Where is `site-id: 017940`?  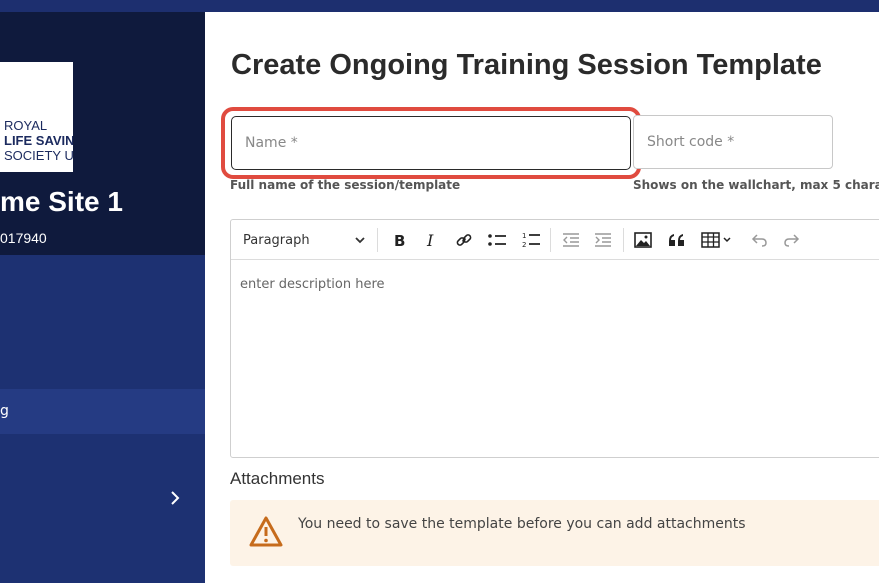
site-id: 017940 is located at coordinates (23, 238).